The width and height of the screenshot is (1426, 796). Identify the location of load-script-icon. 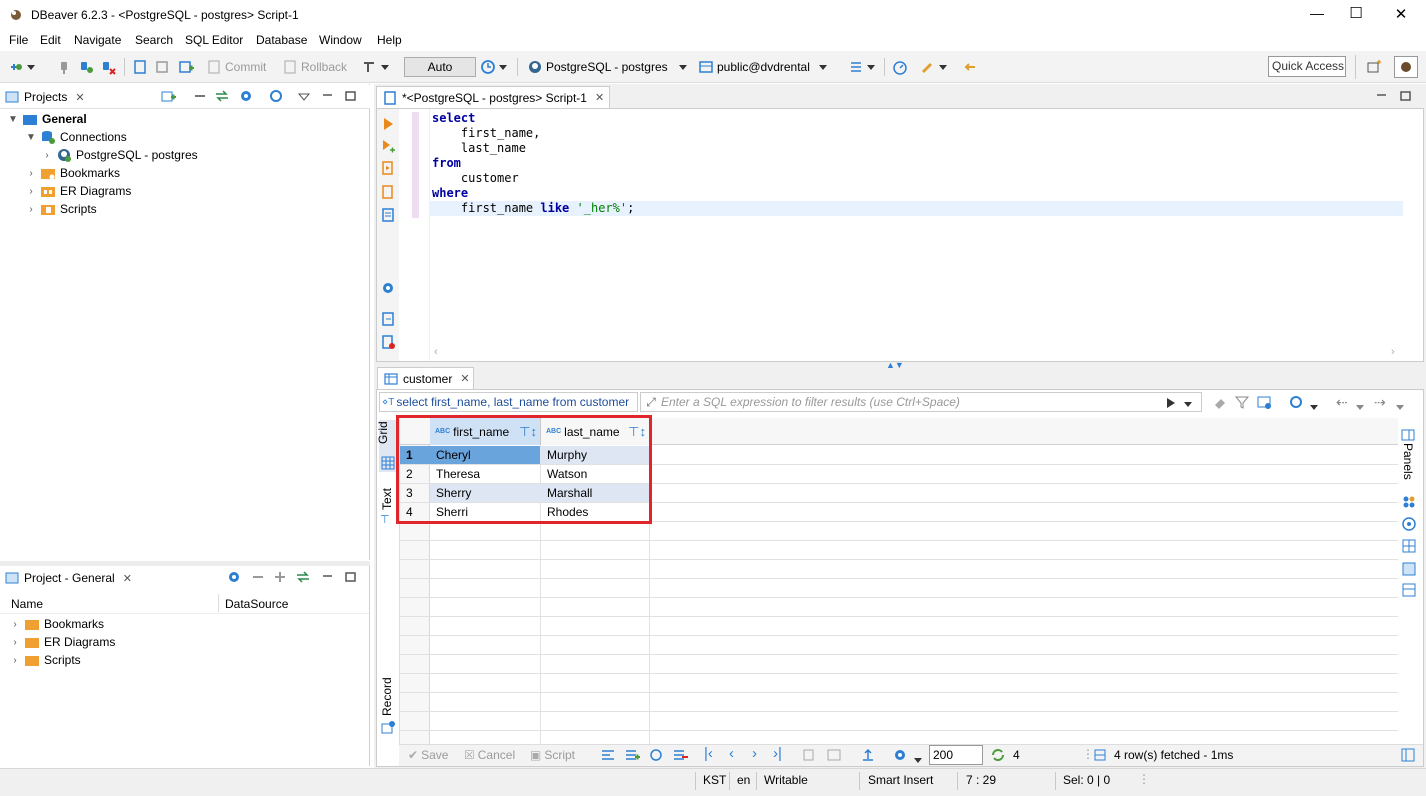
(388, 319).